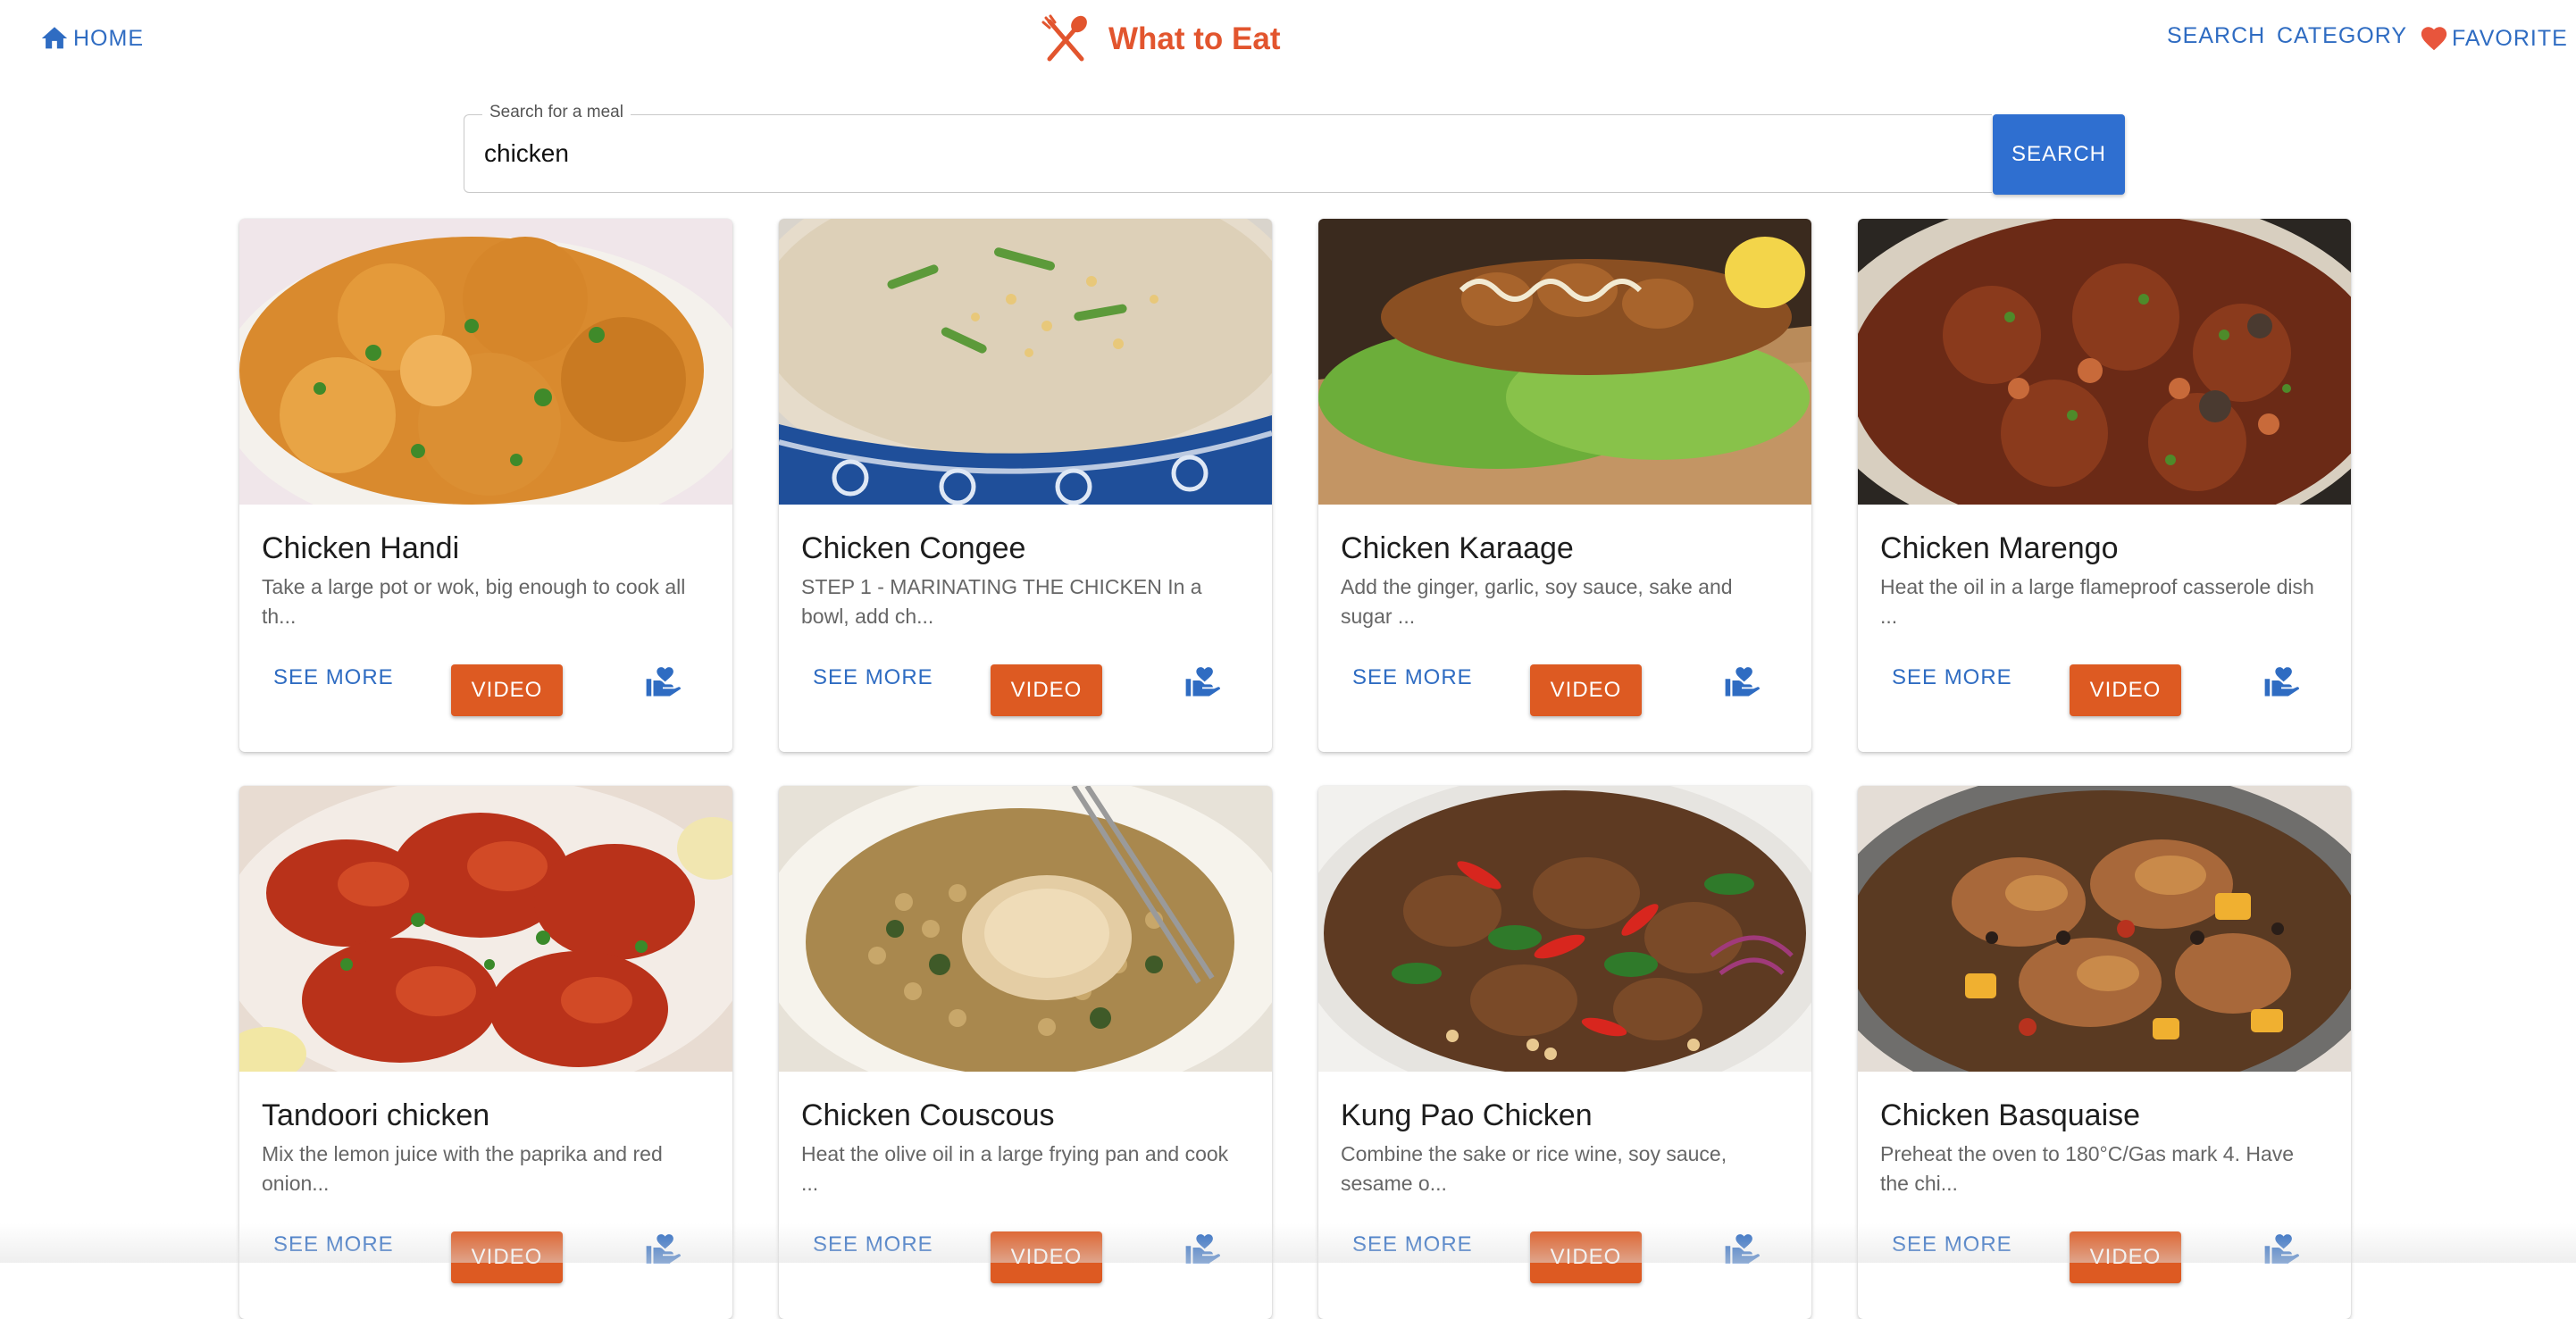 The image size is (2576, 1319). I want to click on nav-favorite-link: FAVORITE, so click(2493, 38).